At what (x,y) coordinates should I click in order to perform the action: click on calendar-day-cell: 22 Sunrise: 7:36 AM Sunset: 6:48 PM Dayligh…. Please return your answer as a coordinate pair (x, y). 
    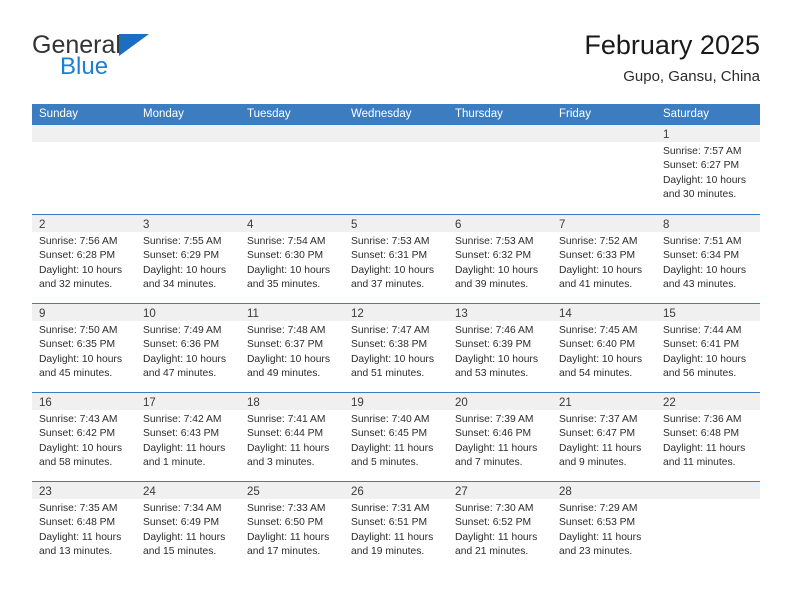
    Looking at the image, I should click on (708, 437).